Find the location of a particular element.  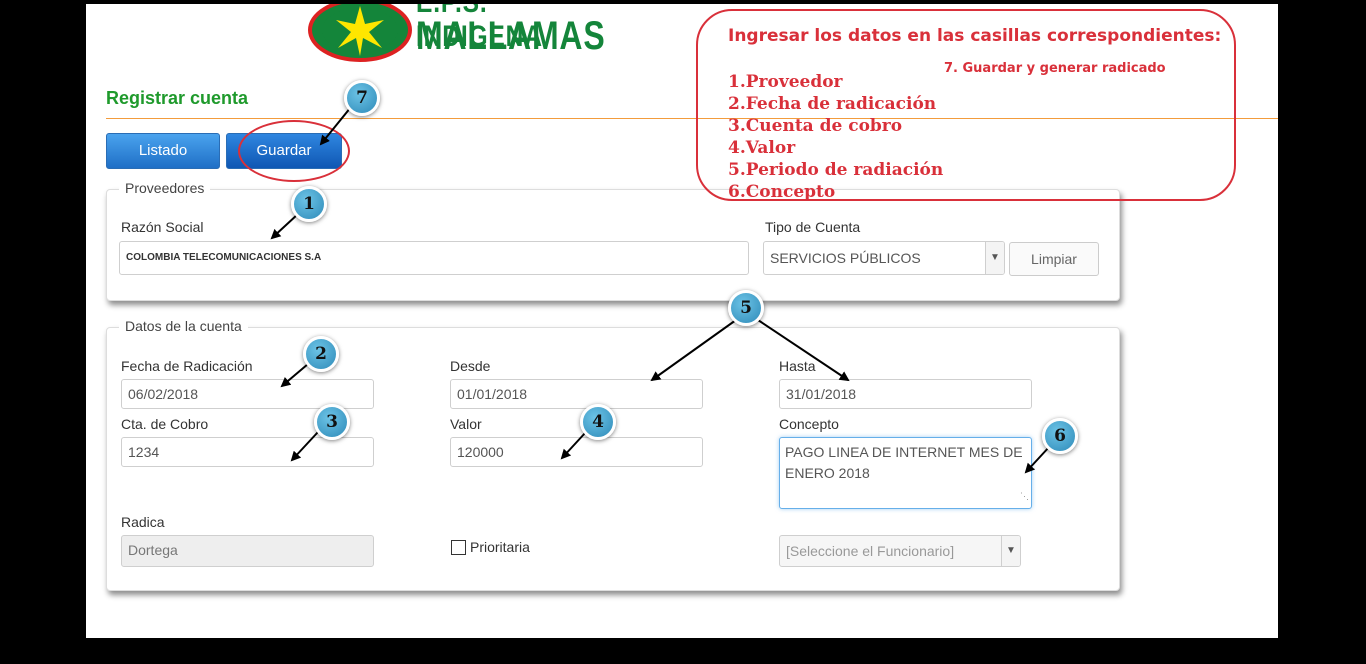

radica-input: Dortega is located at coordinates (247, 551).